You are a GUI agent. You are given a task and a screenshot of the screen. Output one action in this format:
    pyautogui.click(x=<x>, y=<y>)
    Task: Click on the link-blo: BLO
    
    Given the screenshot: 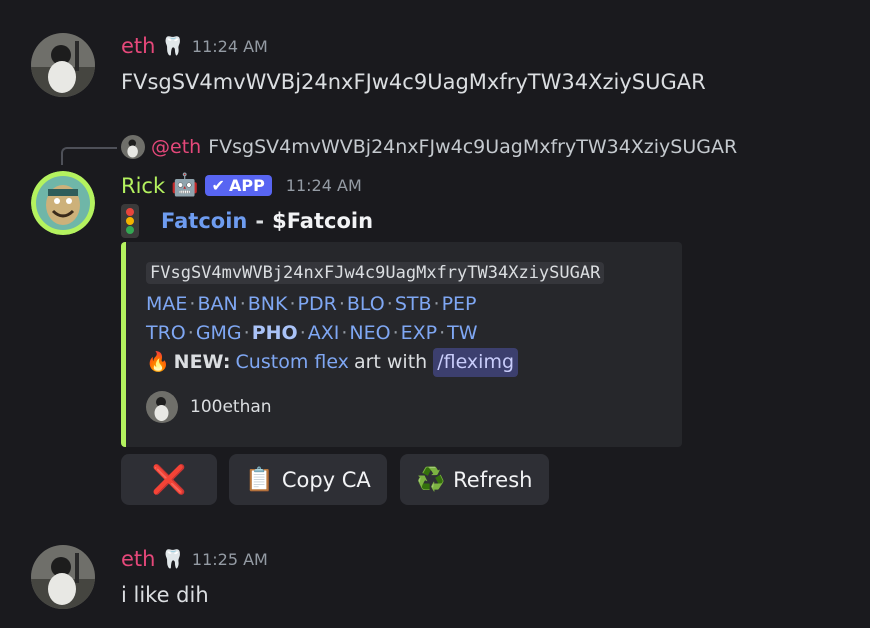 What is the action you would take?
    pyautogui.click(x=366, y=304)
    